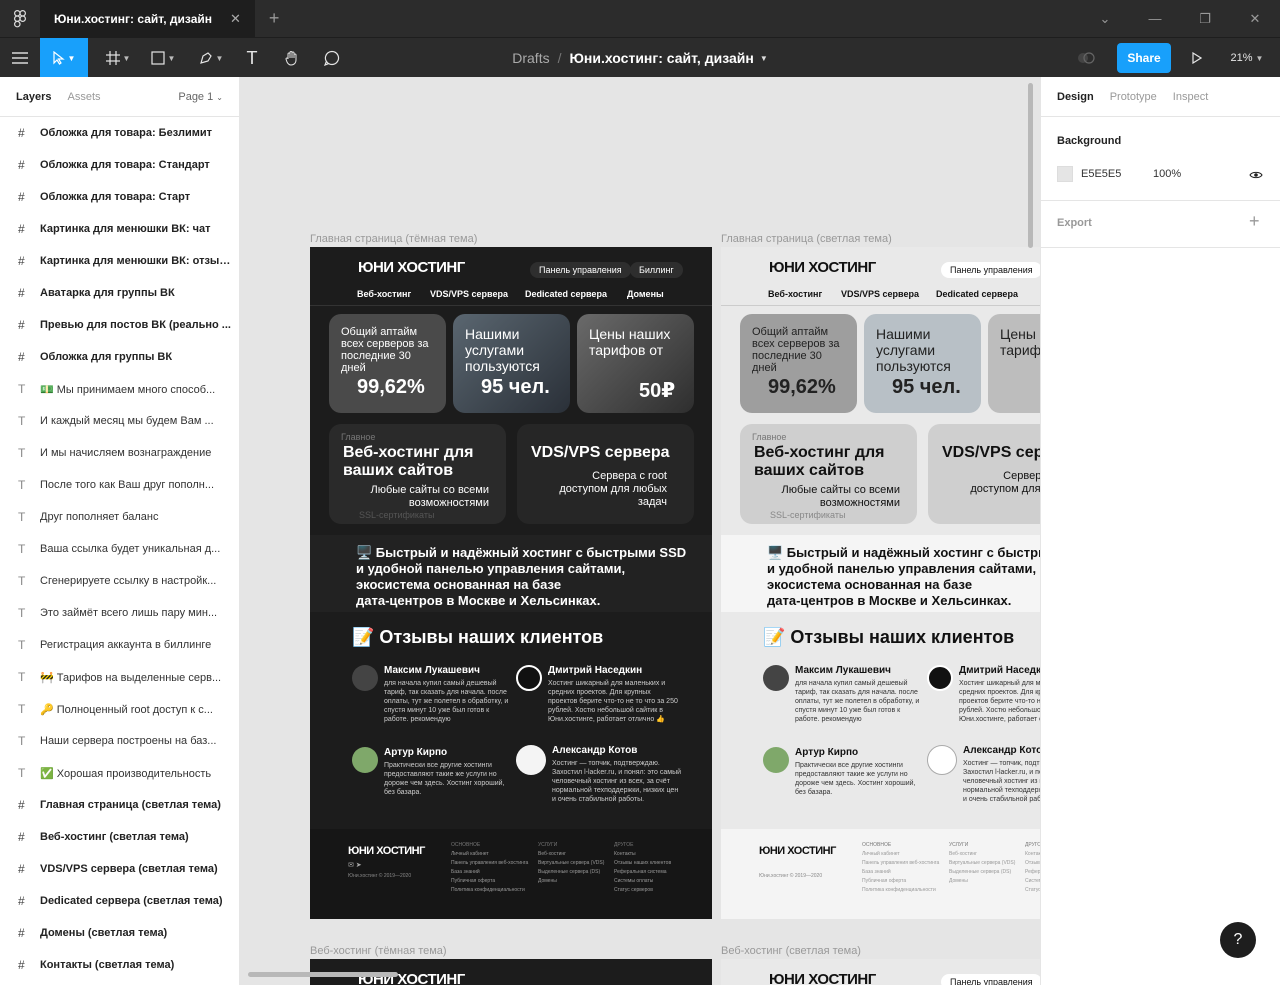 The width and height of the screenshot is (1280, 985). I want to click on text-tool-icon: T, so click(252, 58).